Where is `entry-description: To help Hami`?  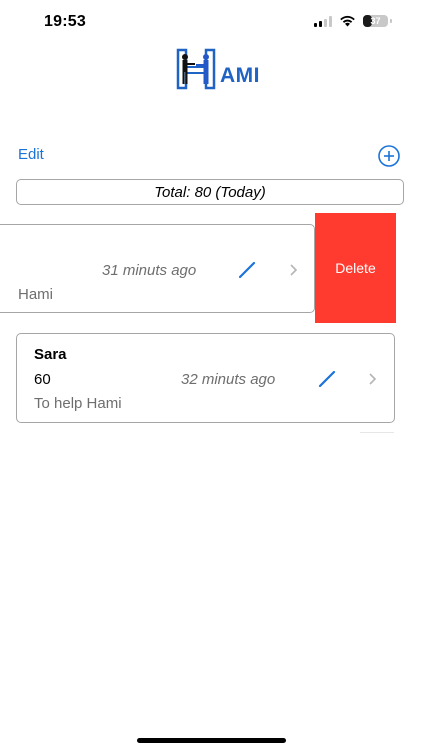
entry-description: To help Hami is located at coordinates (78, 403).